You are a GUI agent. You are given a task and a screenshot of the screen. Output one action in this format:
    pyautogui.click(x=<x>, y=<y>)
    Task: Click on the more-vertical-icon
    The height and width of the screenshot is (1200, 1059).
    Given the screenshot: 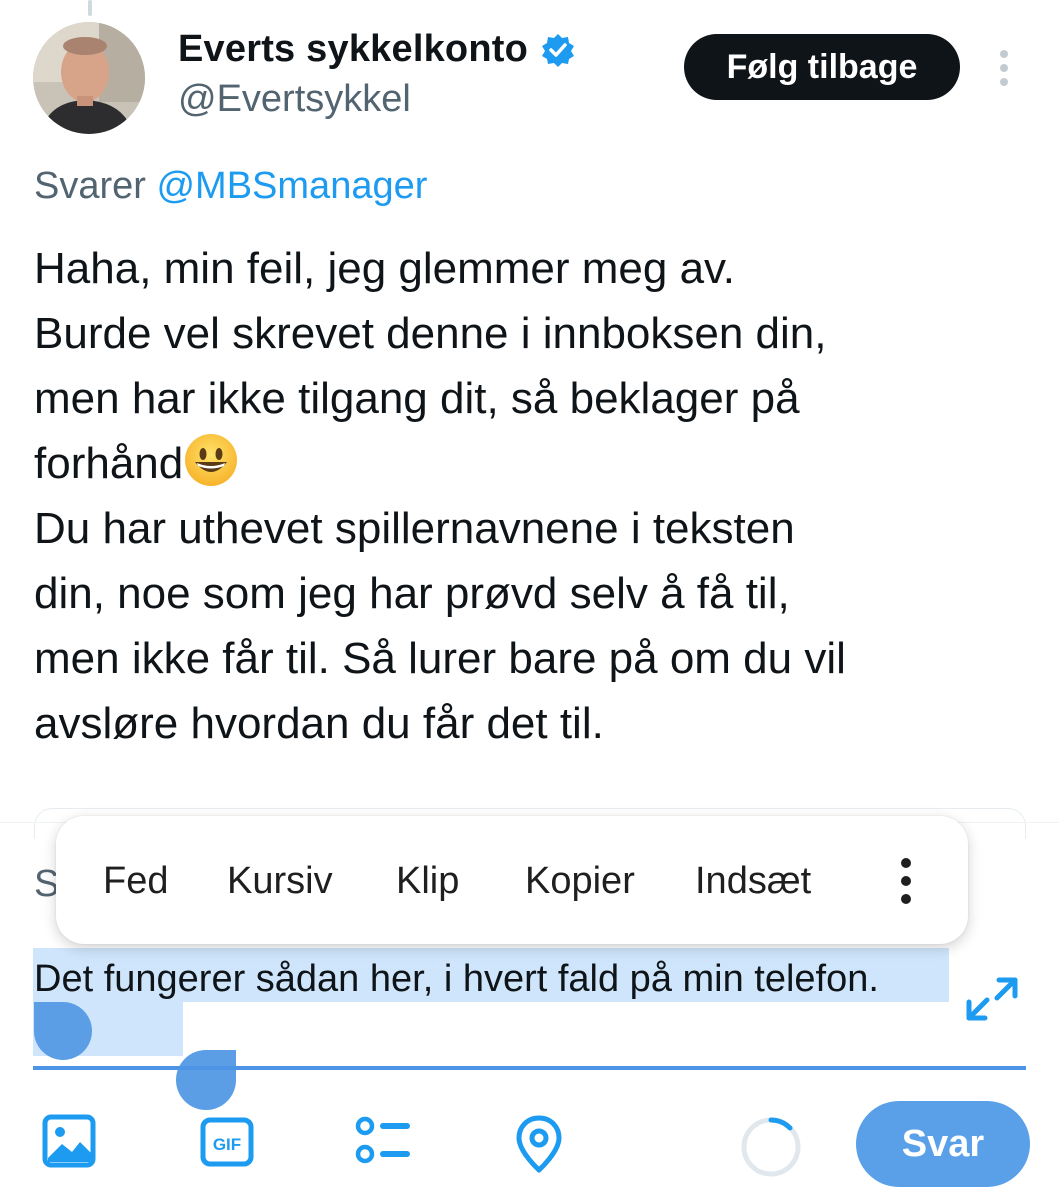 What is the action you would take?
    pyautogui.click(x=906, y=881)
    